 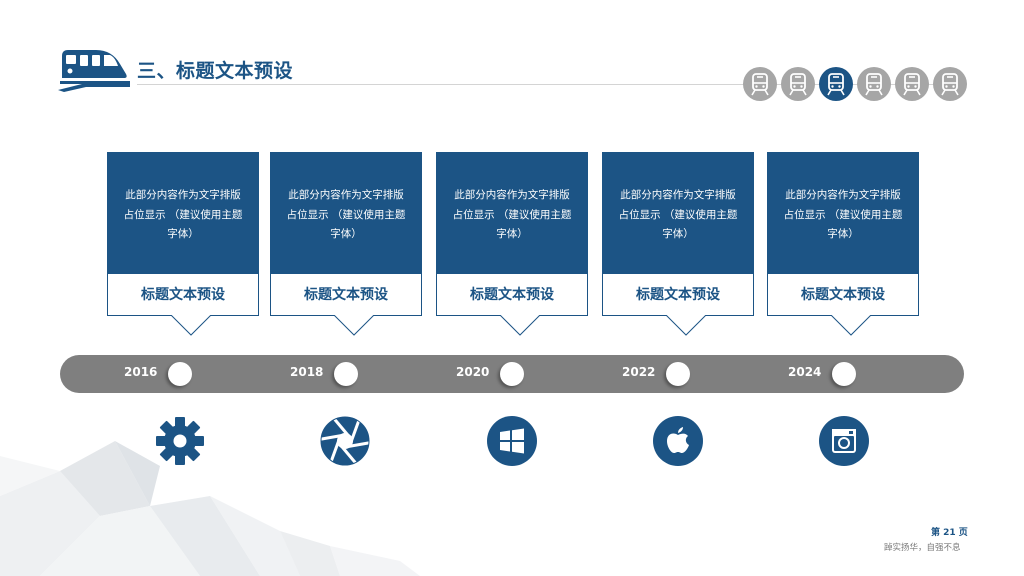 I want to click on page-title: 三、标题文本预设, so click(x=215, y=71).